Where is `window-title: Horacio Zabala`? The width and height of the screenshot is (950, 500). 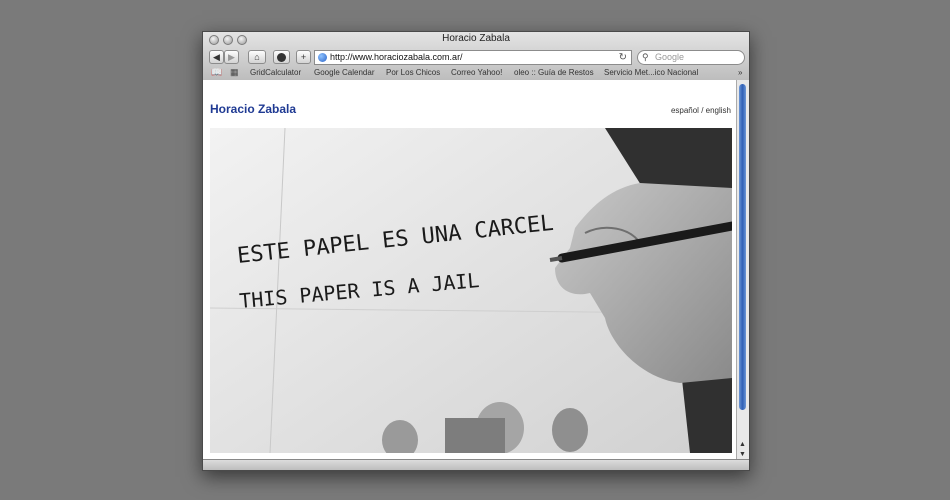 window-title: Horacio Zabala is located at coordinates (476, 38).